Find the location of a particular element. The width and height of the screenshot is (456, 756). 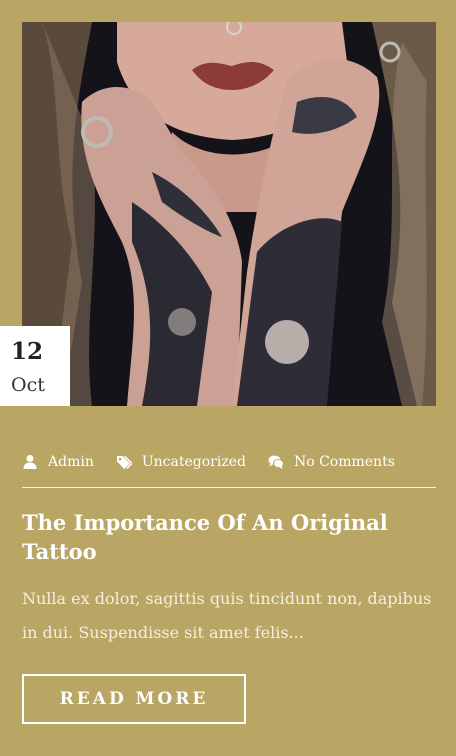

category-link: Uncategorized is located at coordinates (194, 462).